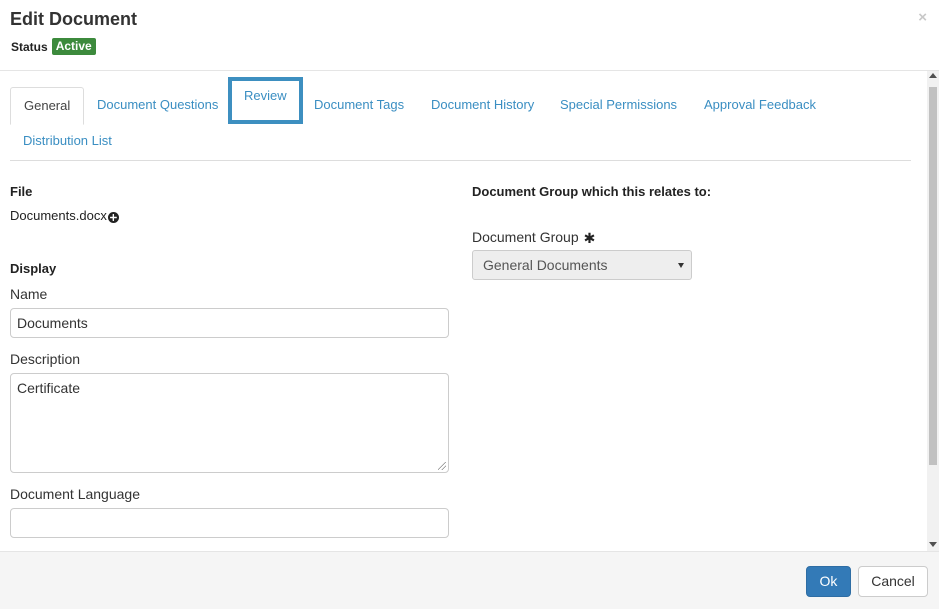 The image size is (939, 609). What do you see at coordinates (21, 191) in the screenshot?
I see `file-heading: File` at bounding box center [21, 191].